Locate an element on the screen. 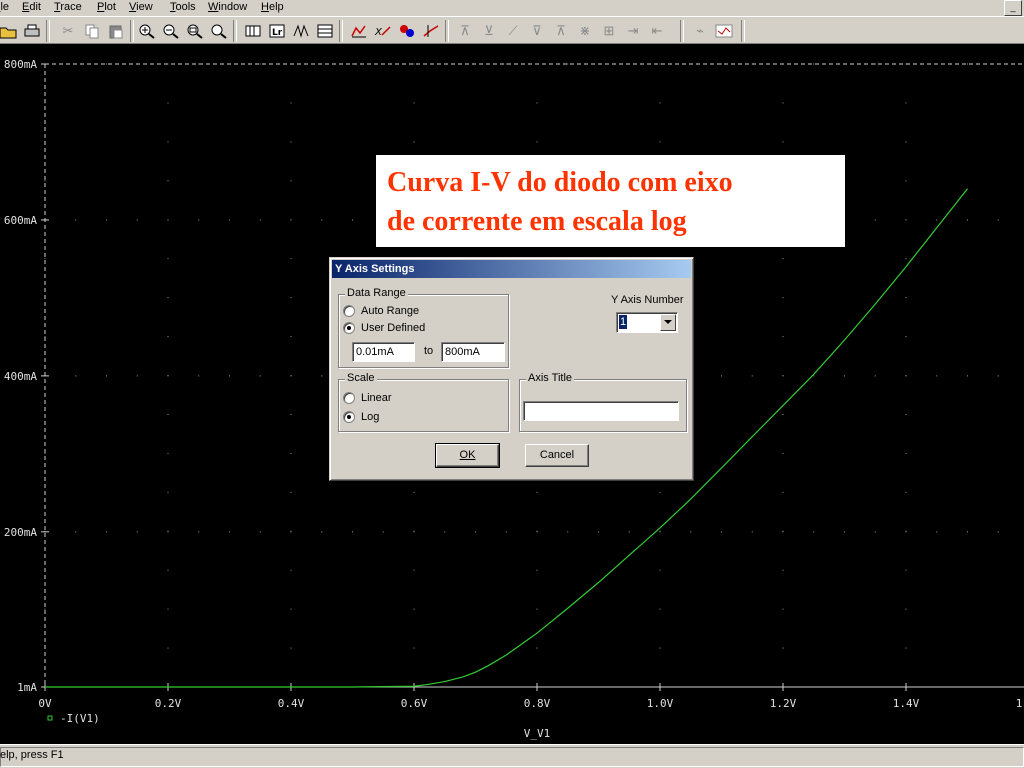 This screenshot has height=768, width=1024. log-radio: Log is located at coordinates (361, 417).